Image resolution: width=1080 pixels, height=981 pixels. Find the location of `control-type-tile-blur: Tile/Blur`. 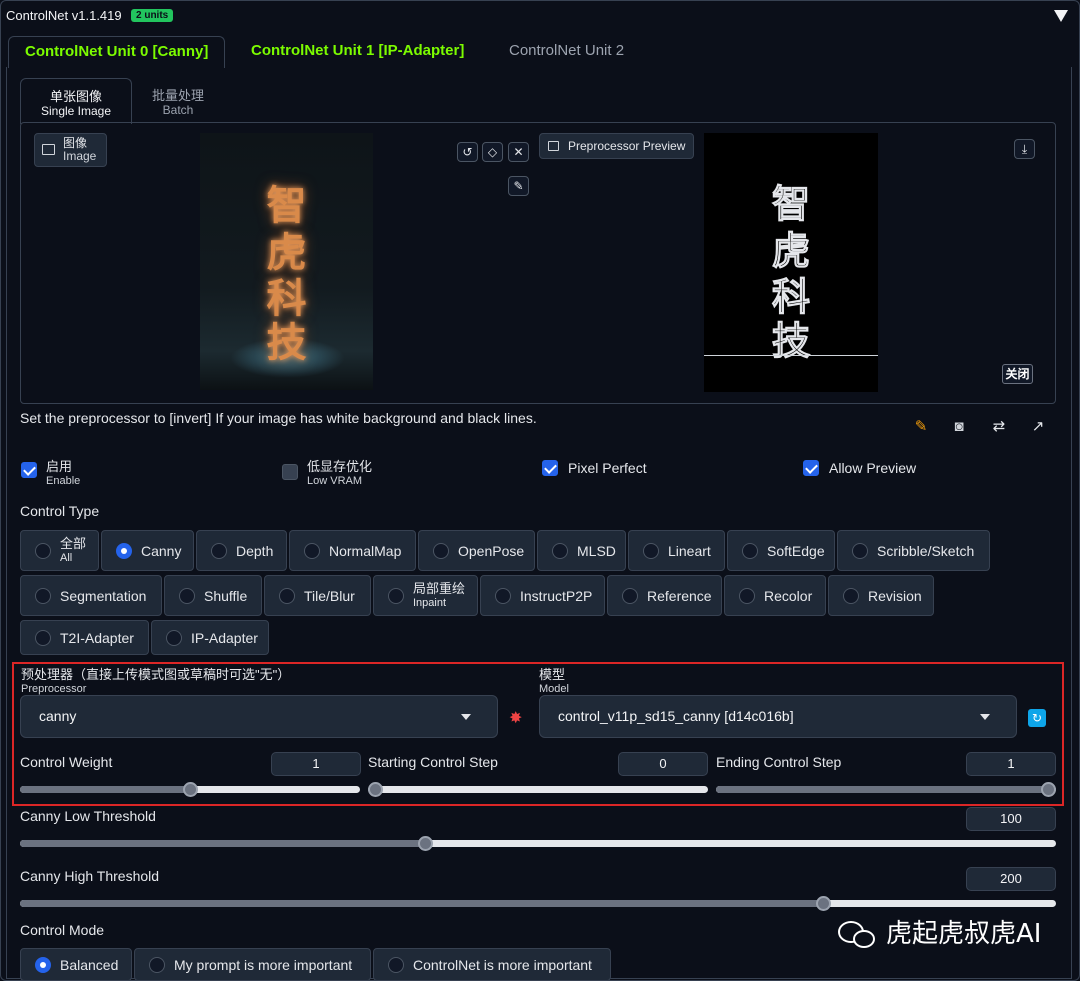

control-type-tile-blur: Tile/Blur is located at coordinates (317, 595).